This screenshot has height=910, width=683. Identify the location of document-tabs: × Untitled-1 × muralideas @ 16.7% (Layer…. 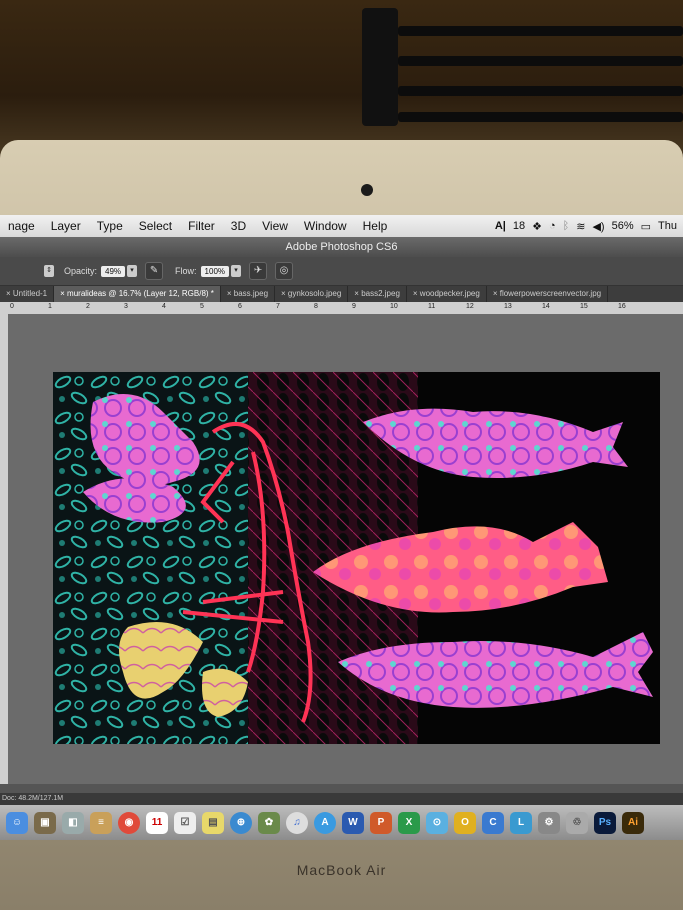
(341, 294).